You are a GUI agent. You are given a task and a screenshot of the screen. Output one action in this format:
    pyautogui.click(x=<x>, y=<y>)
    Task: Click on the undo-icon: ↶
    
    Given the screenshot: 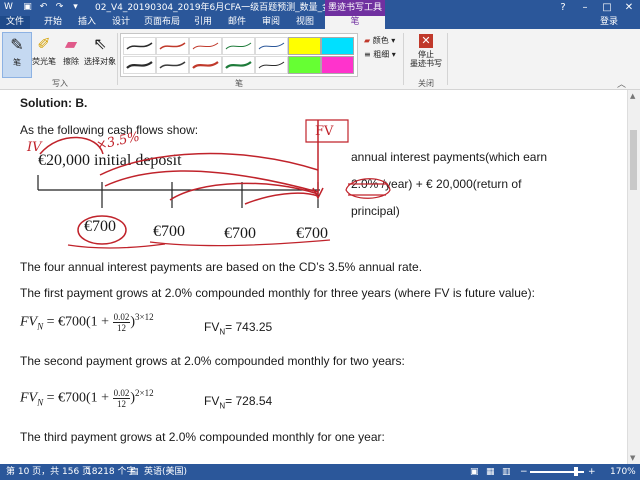 What is the action you would take?
    pyautogui.click(x=43, y=7)
    